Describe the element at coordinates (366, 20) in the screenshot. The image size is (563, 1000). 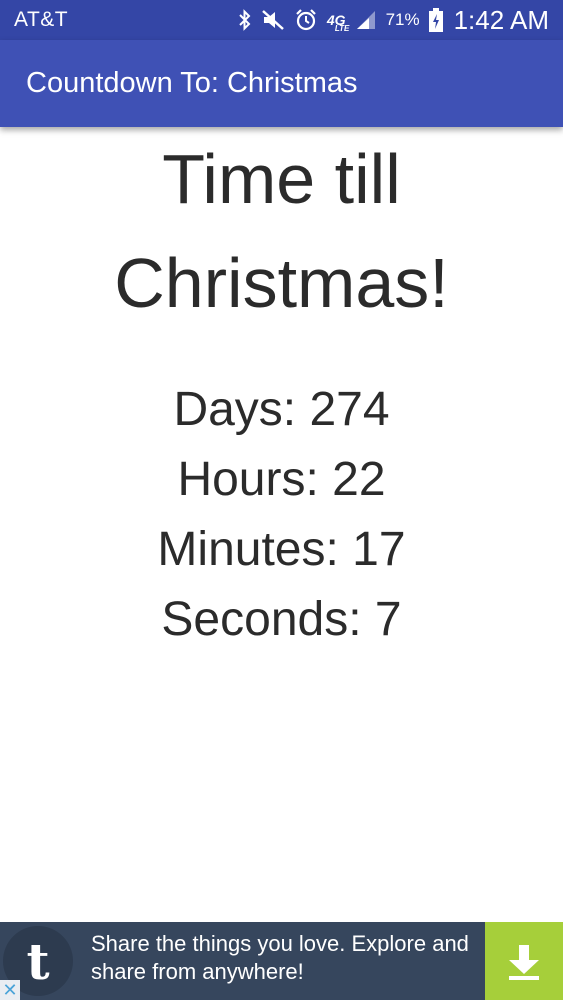
I see `signal-icon` at that location.